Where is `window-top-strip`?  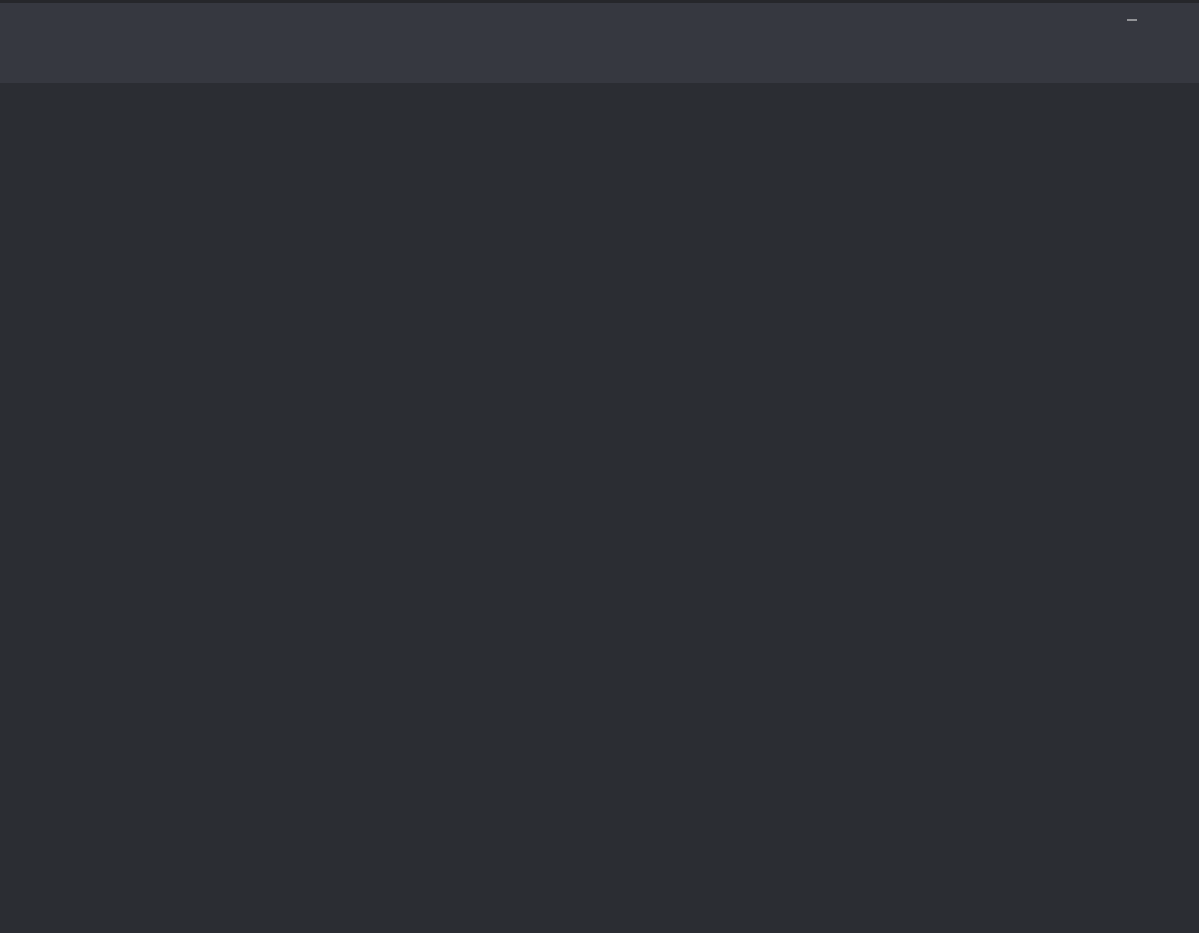
window-top-strip is located at coordinates (599, 1).